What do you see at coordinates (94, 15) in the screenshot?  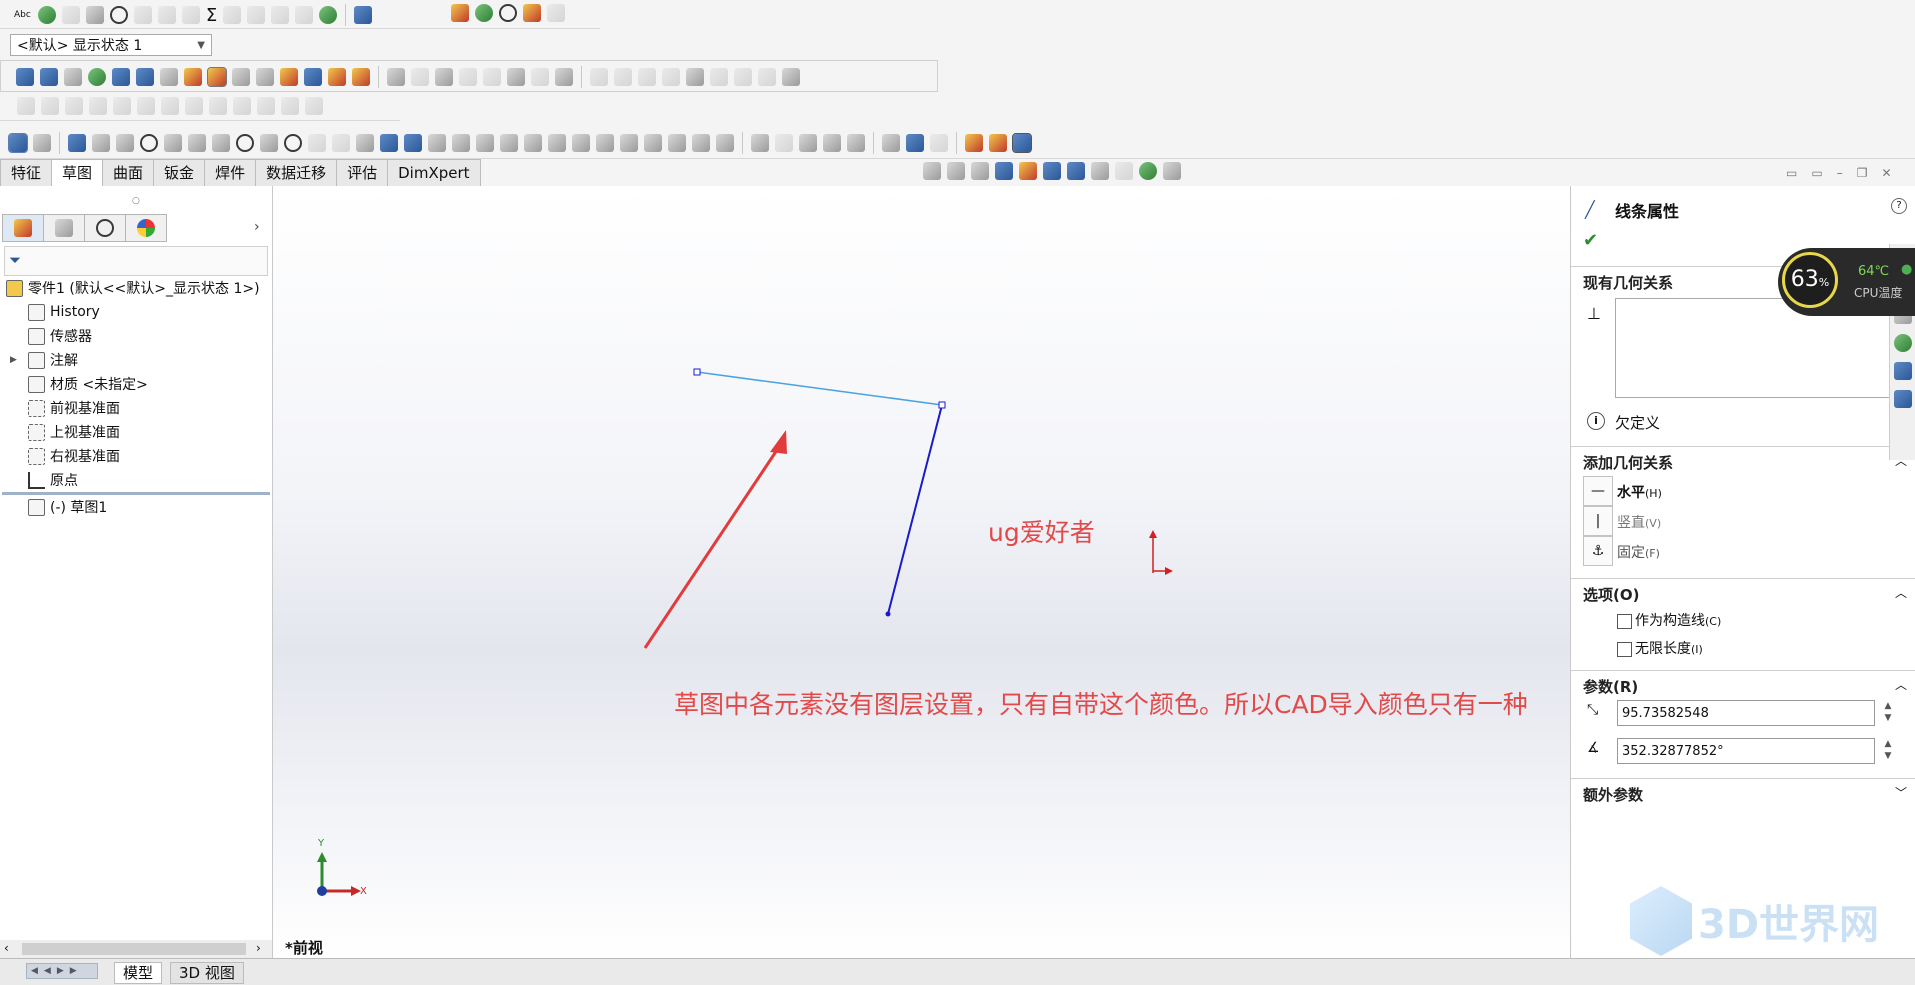 I see `edit-equation-icon` at bounding box center [94, 15].